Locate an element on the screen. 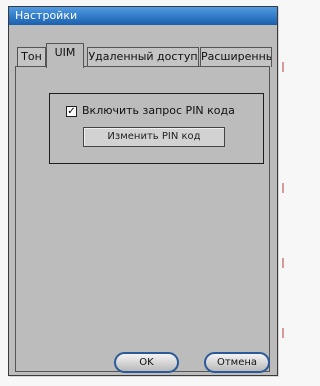 This screenshot has height=386, width=320. tab-label: Тон is located at coordinates (31, 56).